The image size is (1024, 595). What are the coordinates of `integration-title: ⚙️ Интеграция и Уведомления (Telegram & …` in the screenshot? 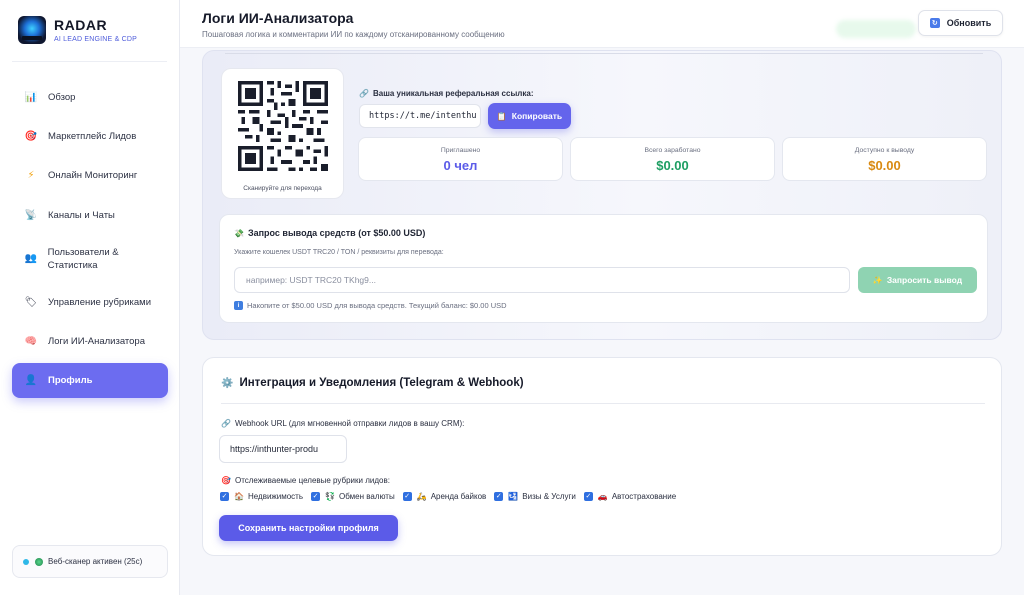 It's located at (372, 383).